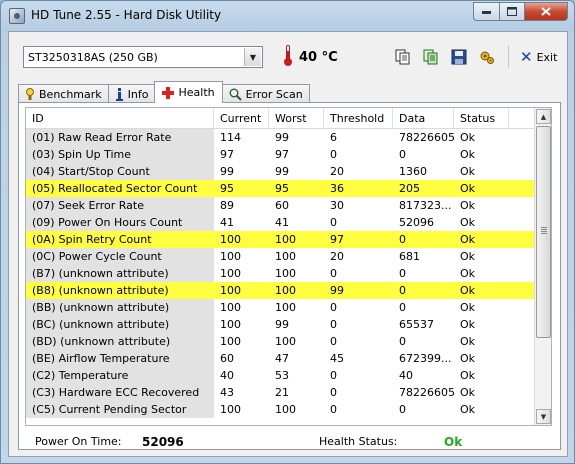 This screenshot has width=575, height=464. Describe the element at coordinates (282, 375) in the screenshot. I see `cell-worst: 53` at that location.